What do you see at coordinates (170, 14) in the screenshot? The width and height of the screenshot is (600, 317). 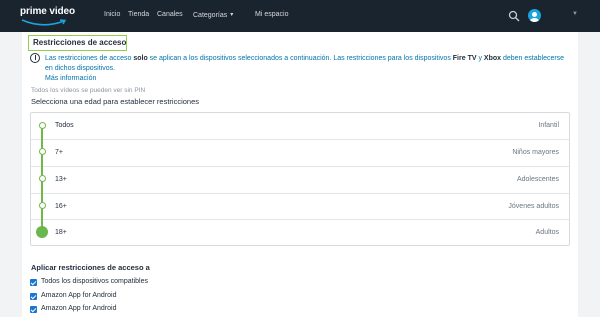 I see `nav-canales: Canales` at bounding box center [170, 14].